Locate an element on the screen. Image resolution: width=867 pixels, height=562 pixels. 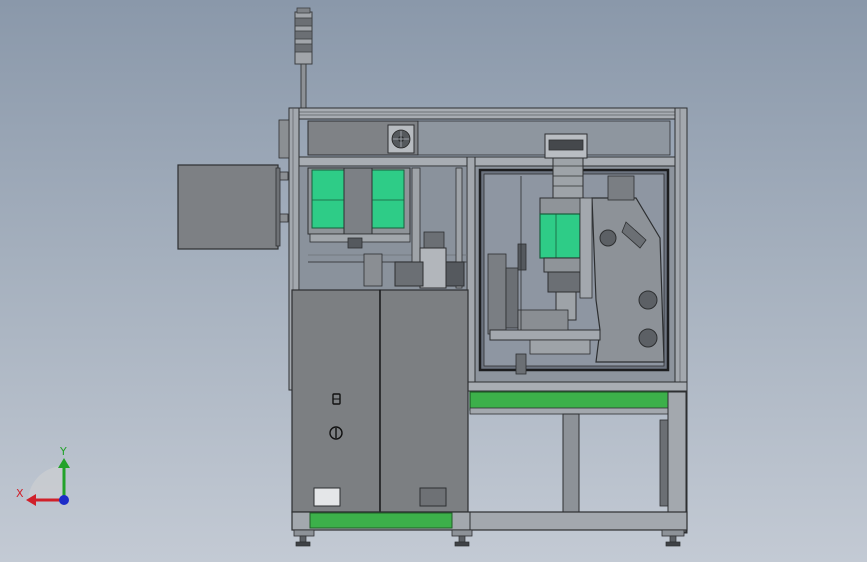
signal-tower is located at coordinates (303, 59).